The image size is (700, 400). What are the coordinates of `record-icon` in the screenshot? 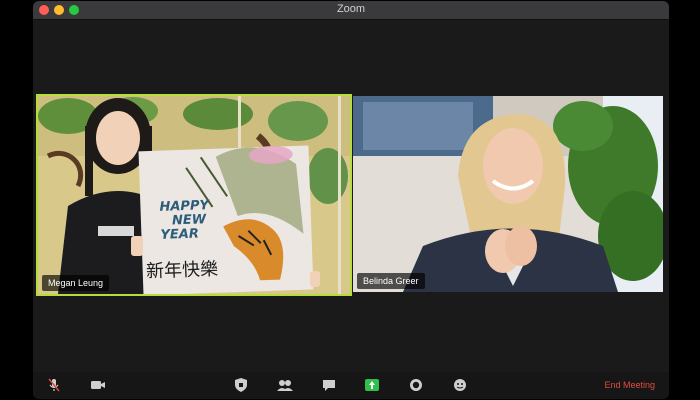 It's located at (416, 385).